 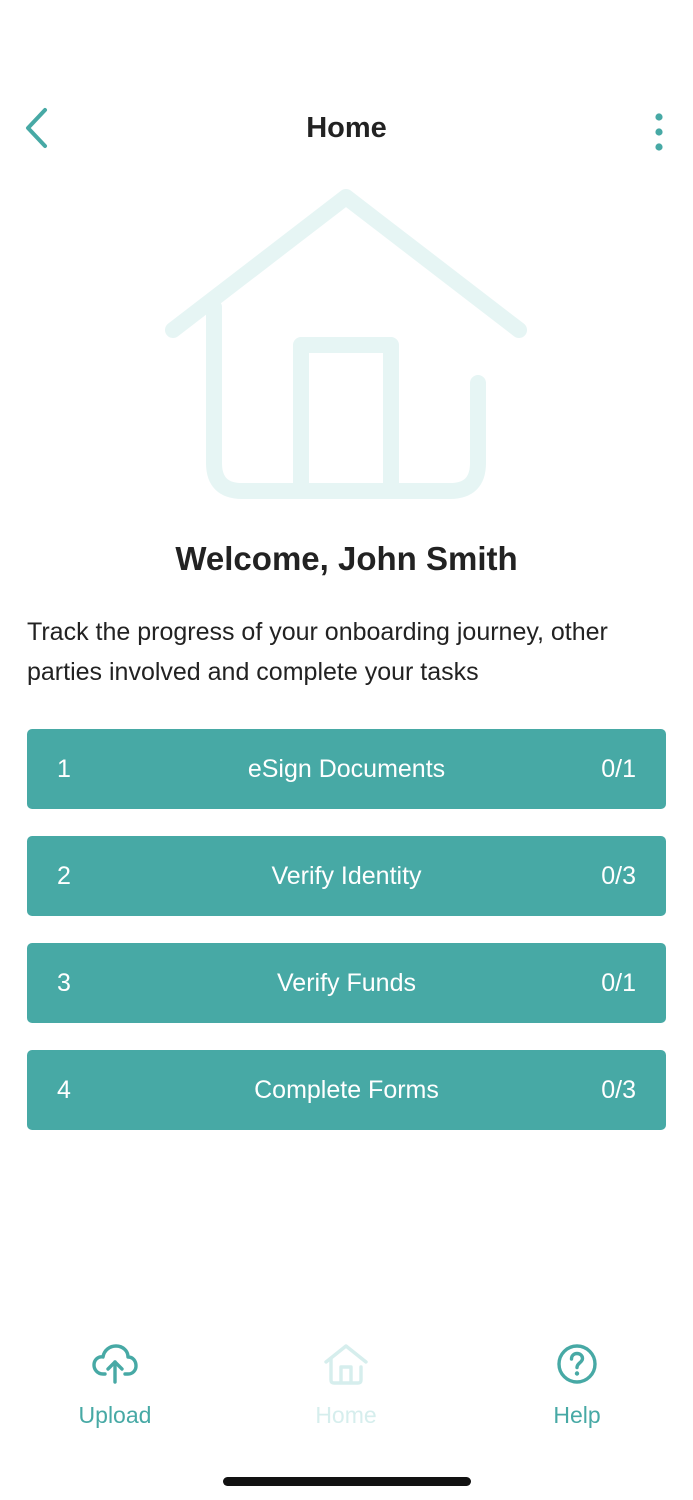 I want to click on task-complete-forms: 4 Complete Forms 0/3, so click(x=346, y=1090).